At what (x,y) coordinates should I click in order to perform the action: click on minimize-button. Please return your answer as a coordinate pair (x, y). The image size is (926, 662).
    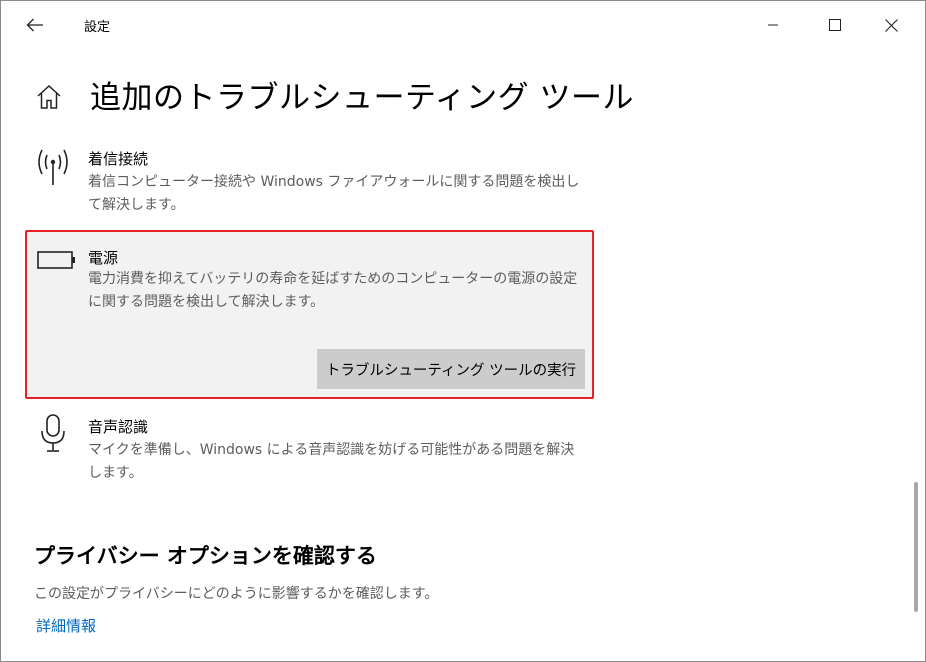
    Looking at the image, I should click on (773, 25).